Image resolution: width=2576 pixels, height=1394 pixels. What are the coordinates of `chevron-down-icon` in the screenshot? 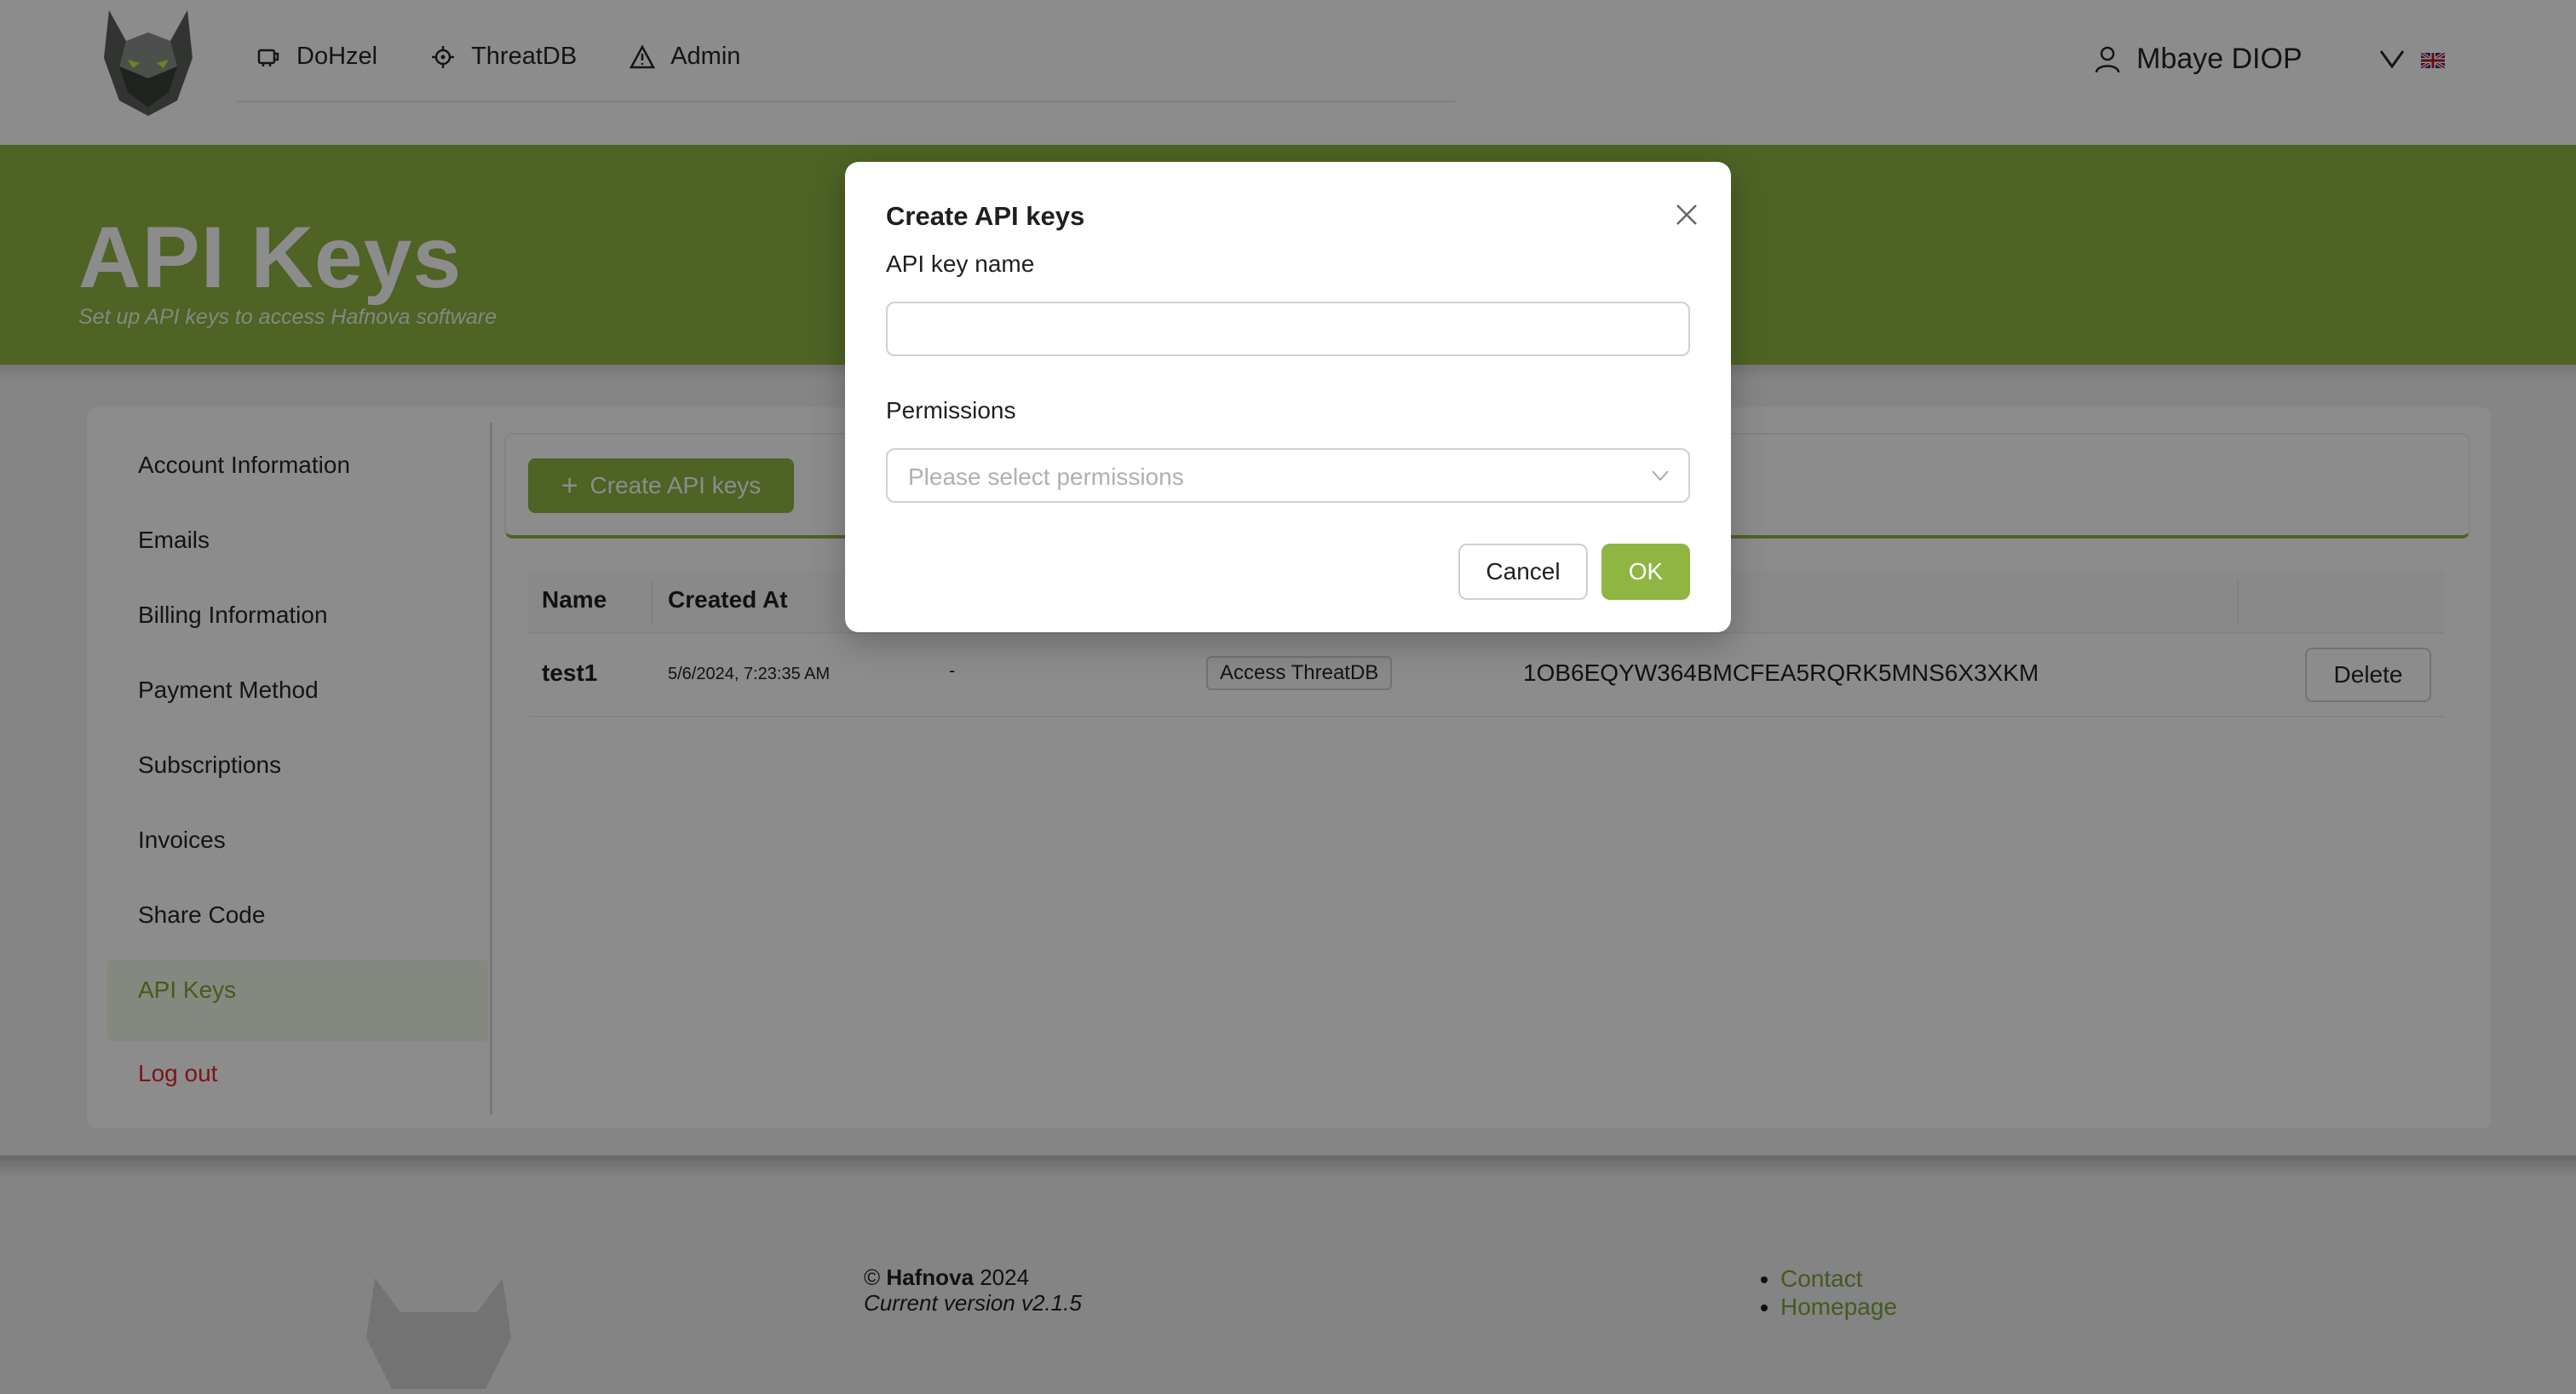 It's located at (1660, 475).